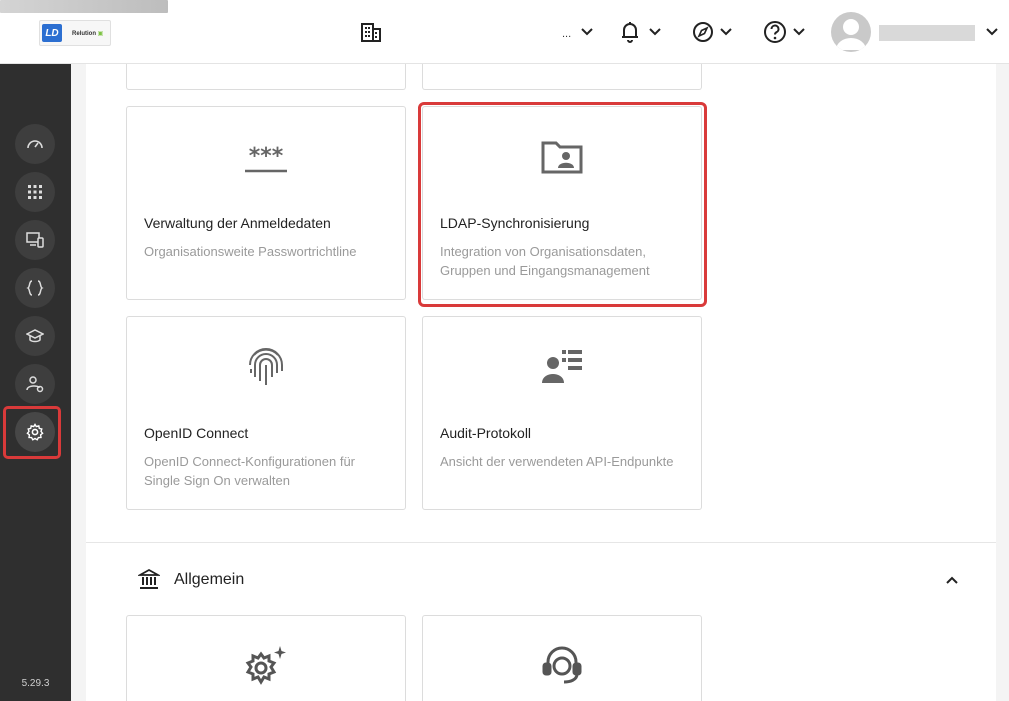  Describe the element at coordinates (35, 240) in the screenshot. I see `devices-icon` at that location.